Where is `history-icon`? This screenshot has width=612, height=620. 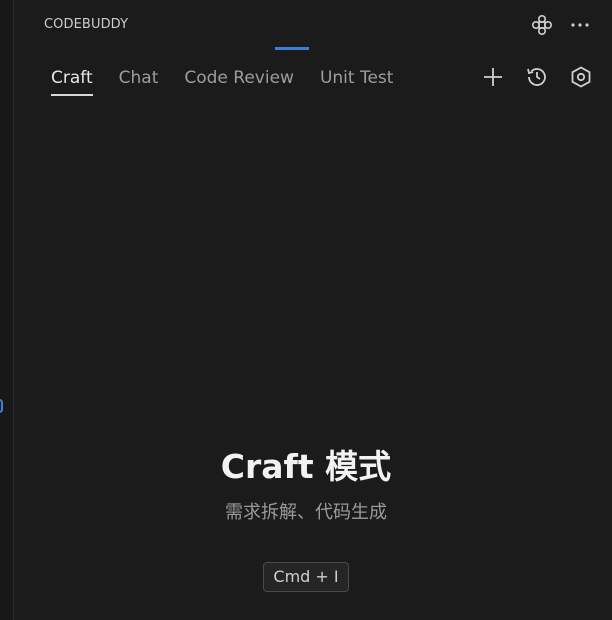
history-icon is located at coordinates (537, 77).